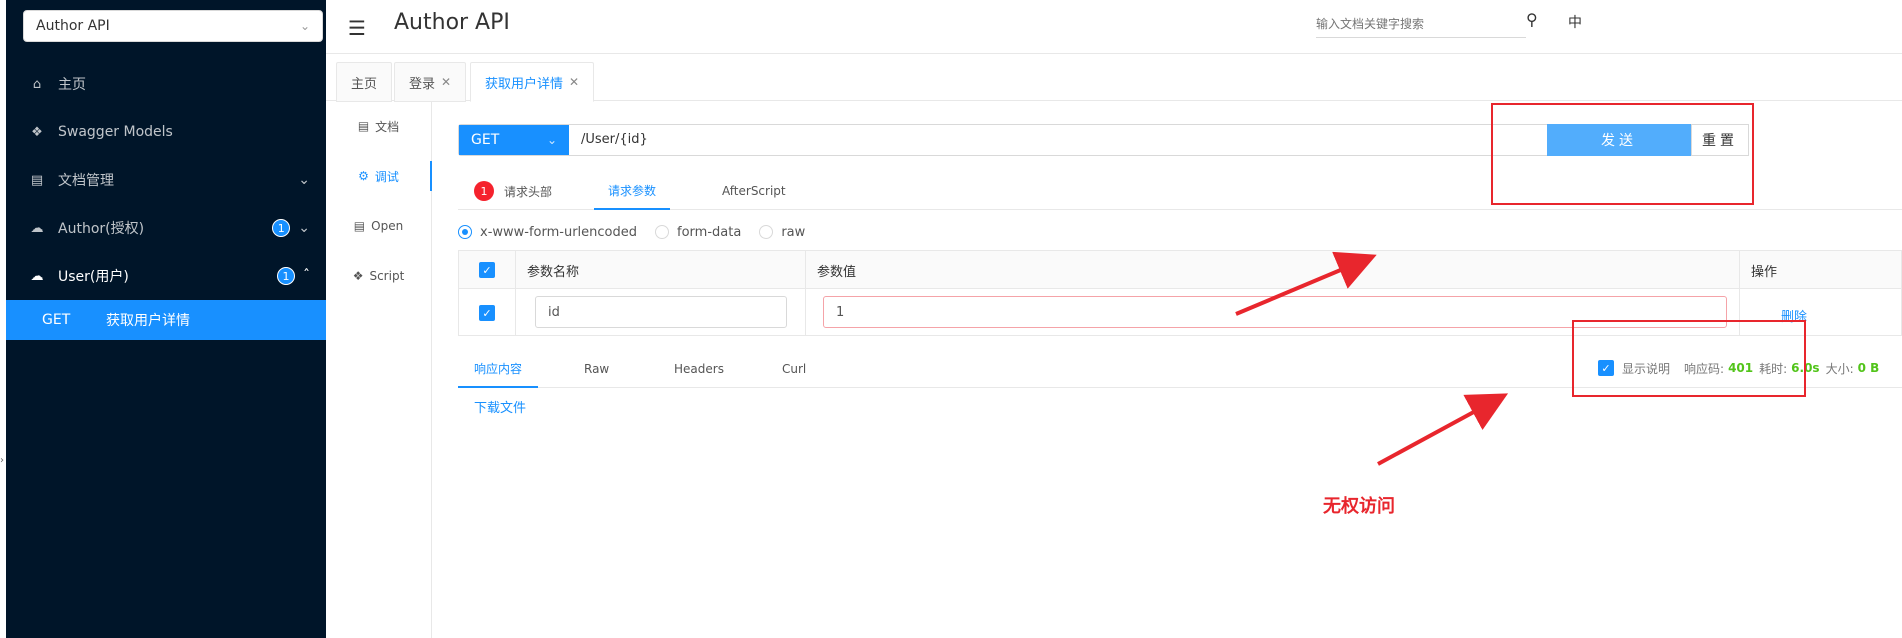 The image size is (1902, 638). I want to click on annotation-text-no-permission: 无权访问, so click(1359, 506).